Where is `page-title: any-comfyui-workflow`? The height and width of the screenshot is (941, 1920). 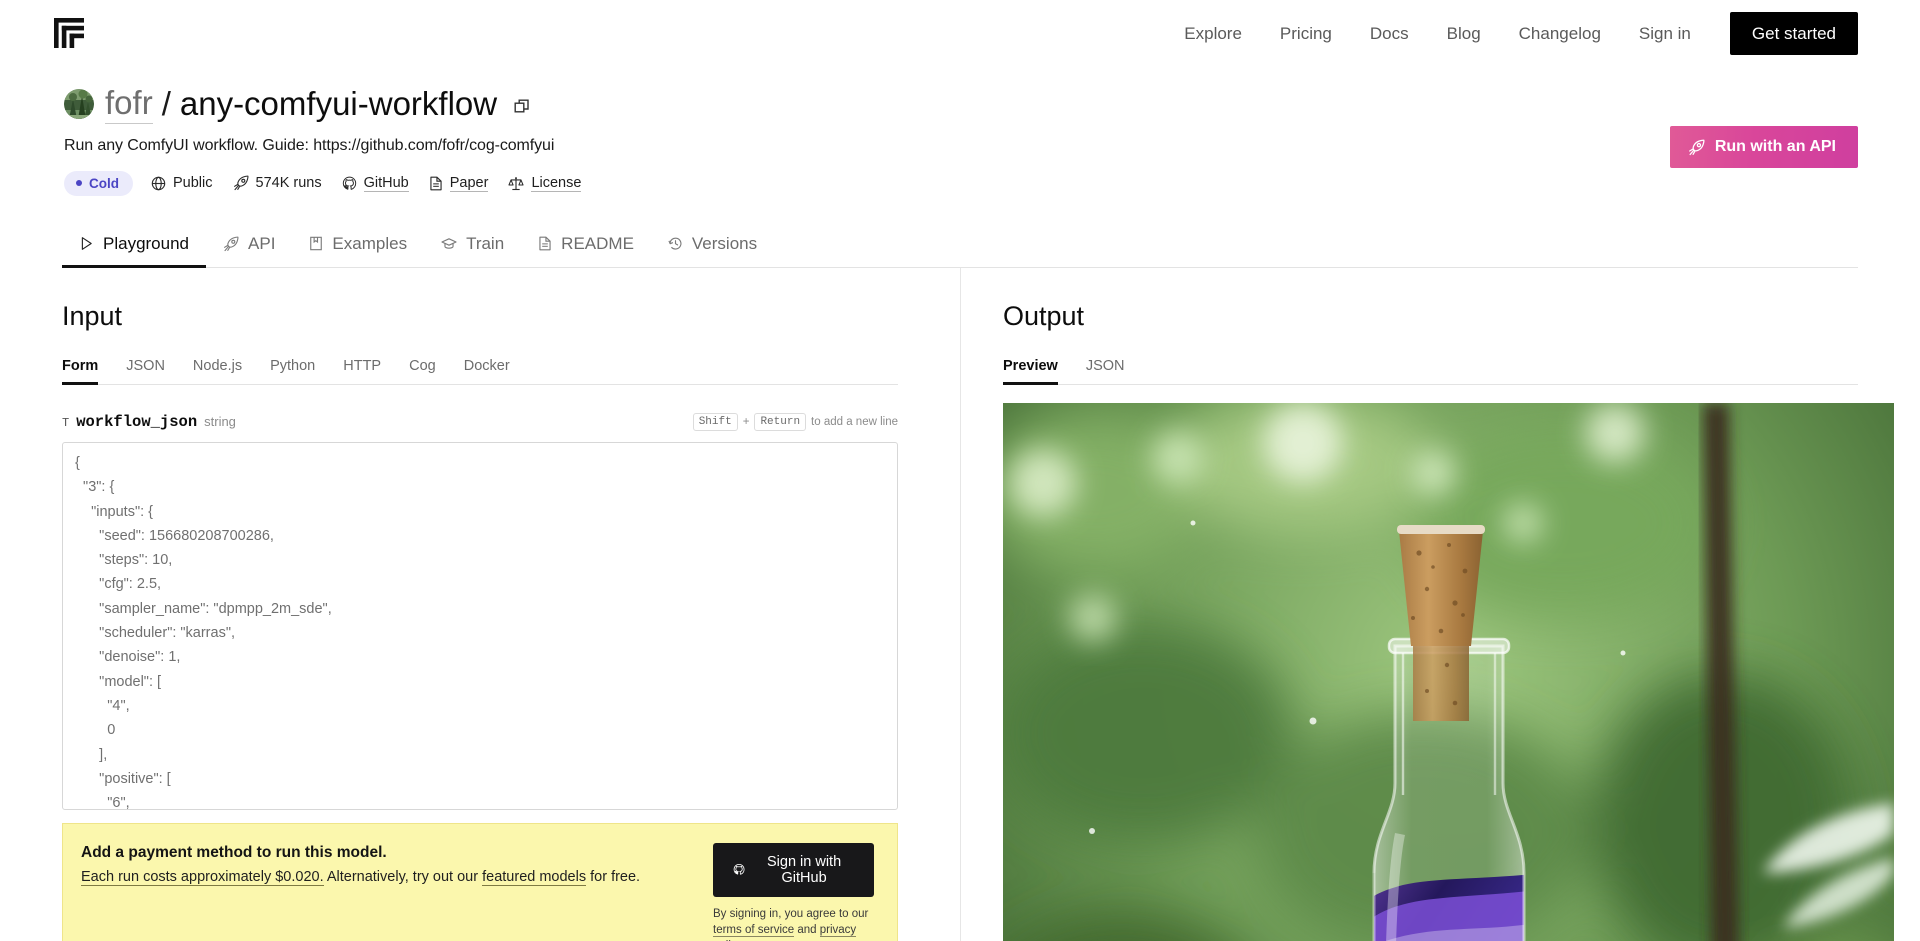
page-title: any-comfyui-workflow is located at coordinates (338, 103).